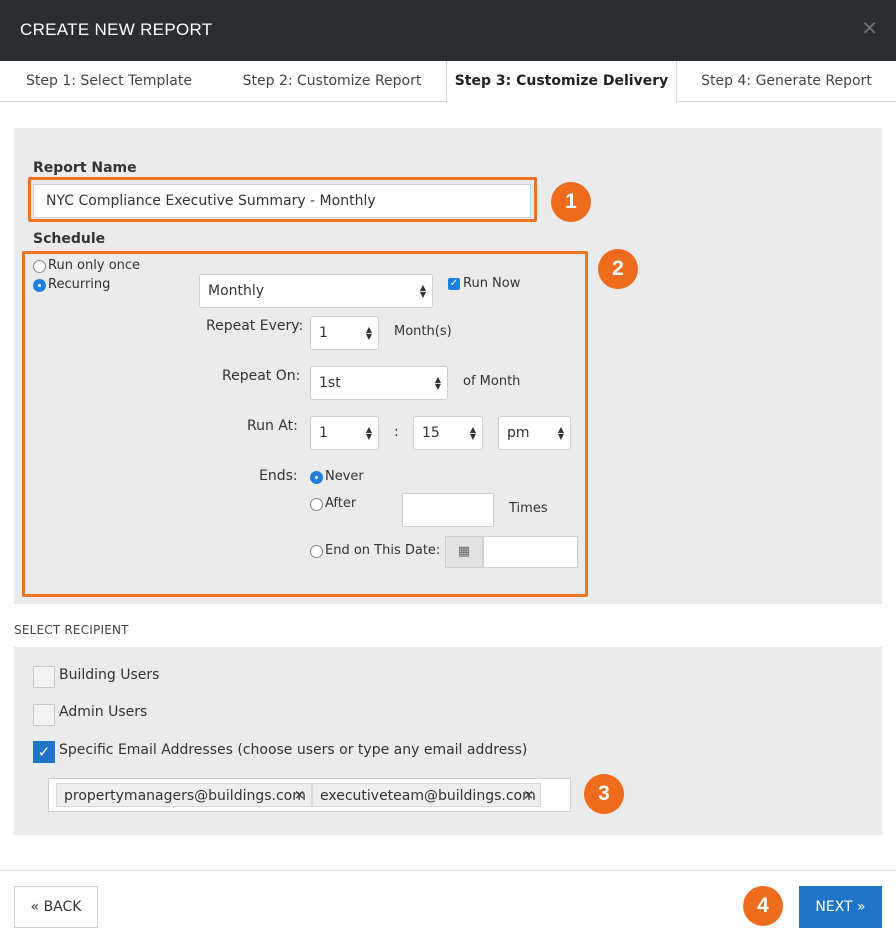 This screenshot has height=942, width=896. I want to click on admin-users-checkbox, so click(44, 715).